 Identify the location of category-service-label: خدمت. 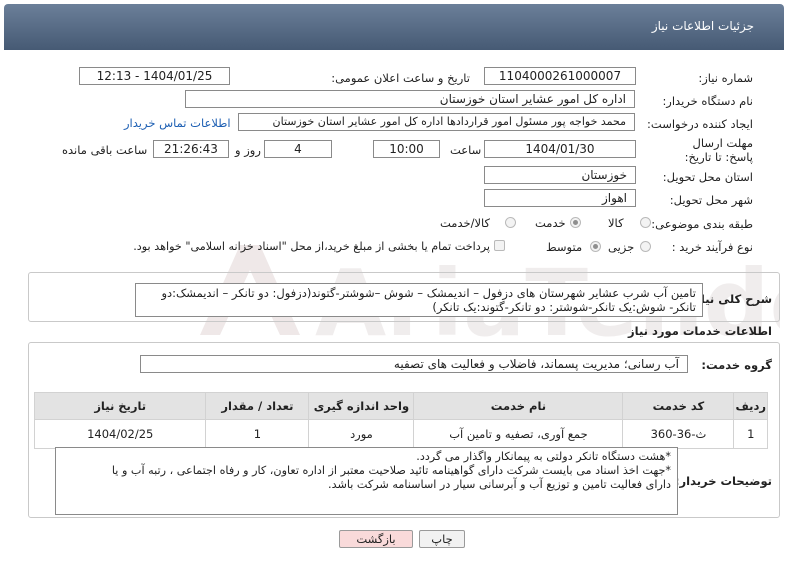
(550, 223).